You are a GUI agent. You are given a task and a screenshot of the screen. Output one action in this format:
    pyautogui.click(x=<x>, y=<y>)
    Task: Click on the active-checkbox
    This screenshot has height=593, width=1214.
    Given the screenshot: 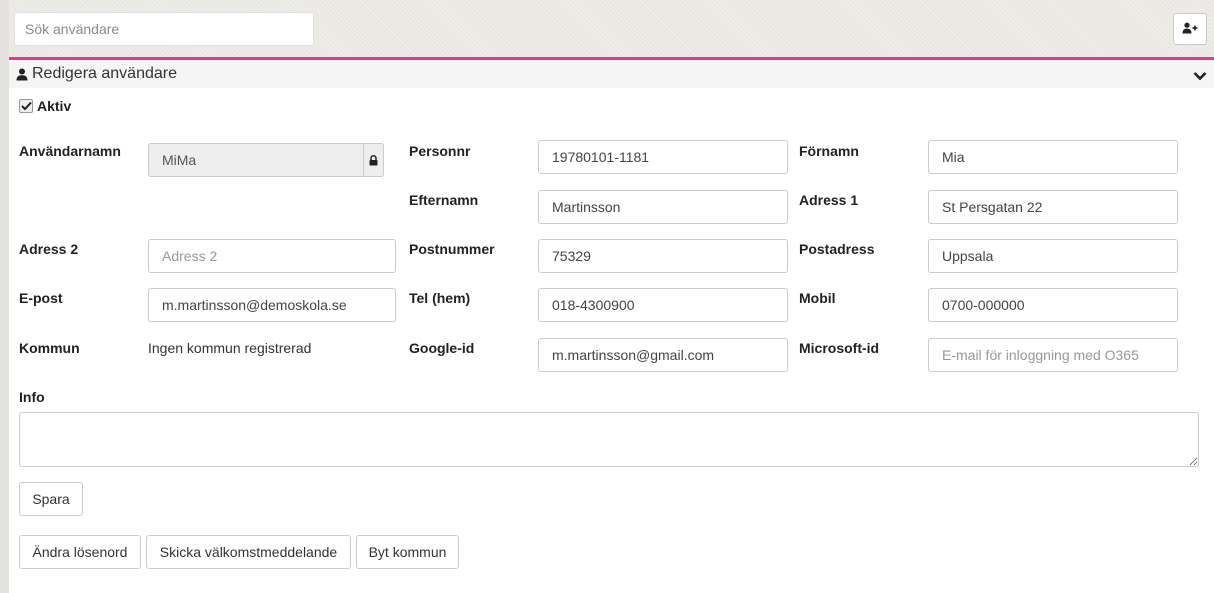 What is the action you would take?
    pyautogui.click(x=26, y=106)
    